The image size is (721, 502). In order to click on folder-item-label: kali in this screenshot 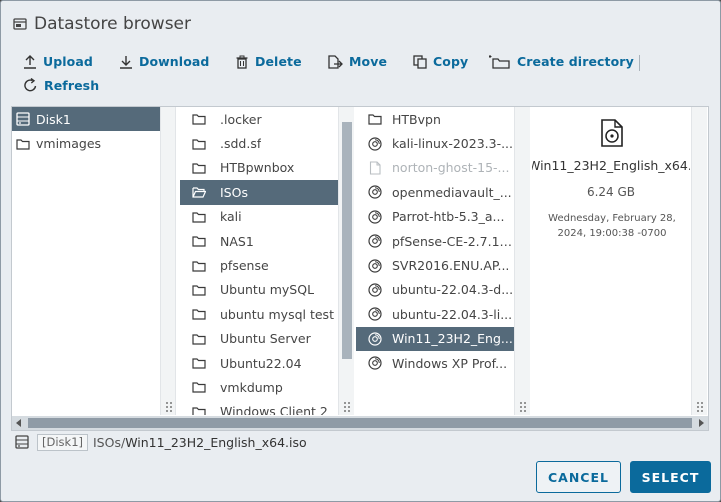, I will do `click(231, 217)`.